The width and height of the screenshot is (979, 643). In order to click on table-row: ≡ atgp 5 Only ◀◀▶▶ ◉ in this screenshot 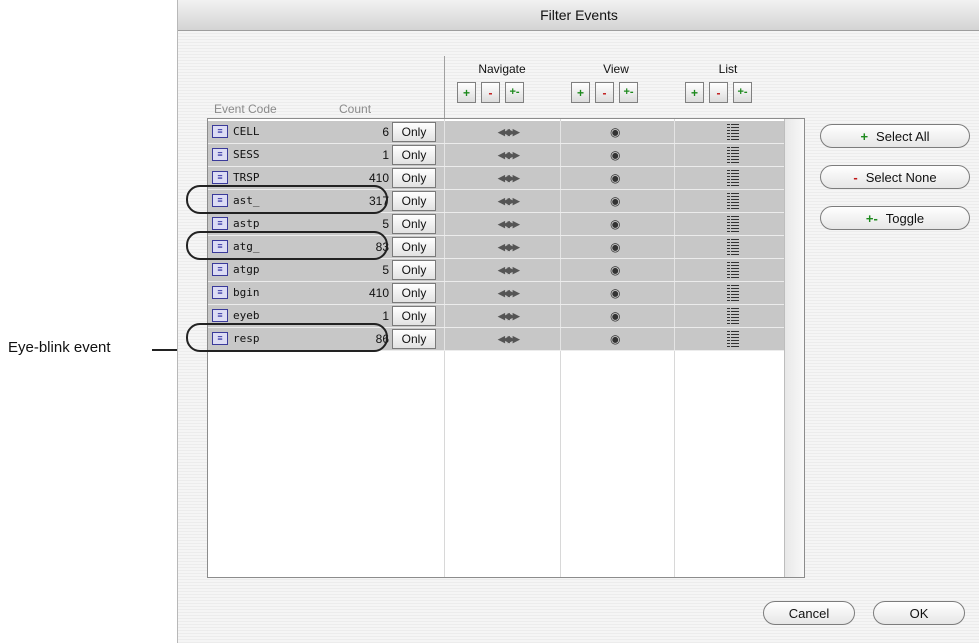, I will do `click(496, 270)`.